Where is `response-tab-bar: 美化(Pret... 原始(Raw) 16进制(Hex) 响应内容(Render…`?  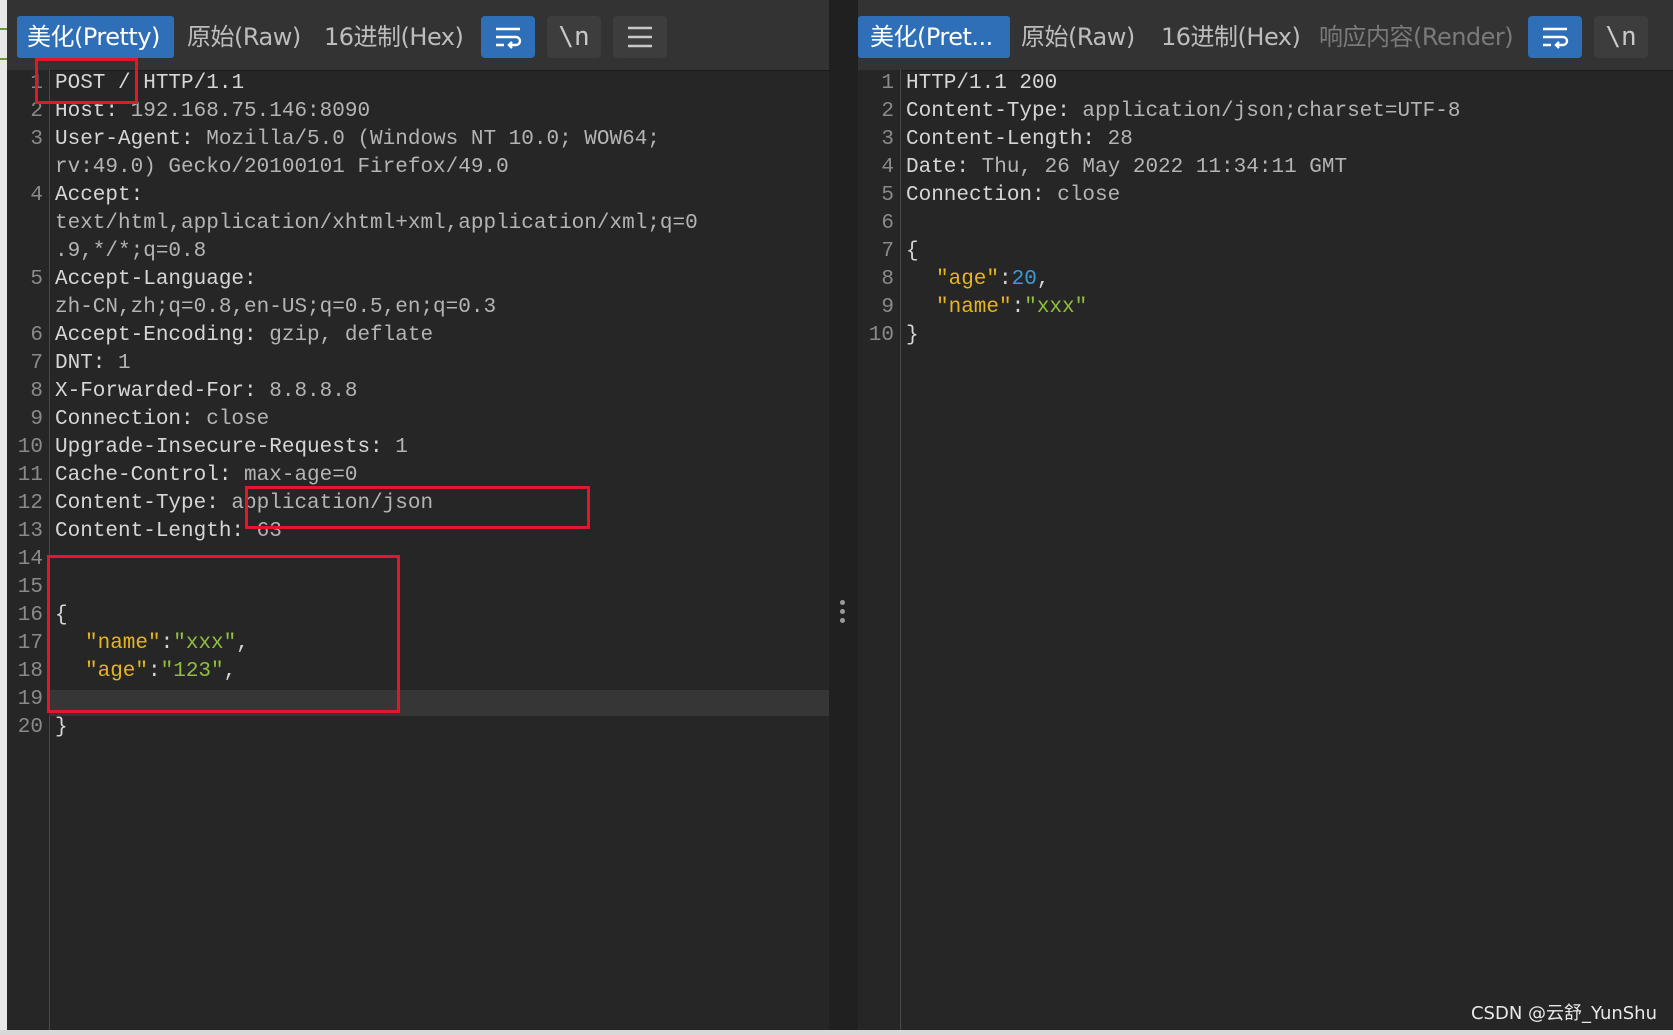 response-tab-bar: 美化(Pret... 原始(Raw) 16进制(Hex) 响应内容(Render… is located at coordinates (1265, 35).